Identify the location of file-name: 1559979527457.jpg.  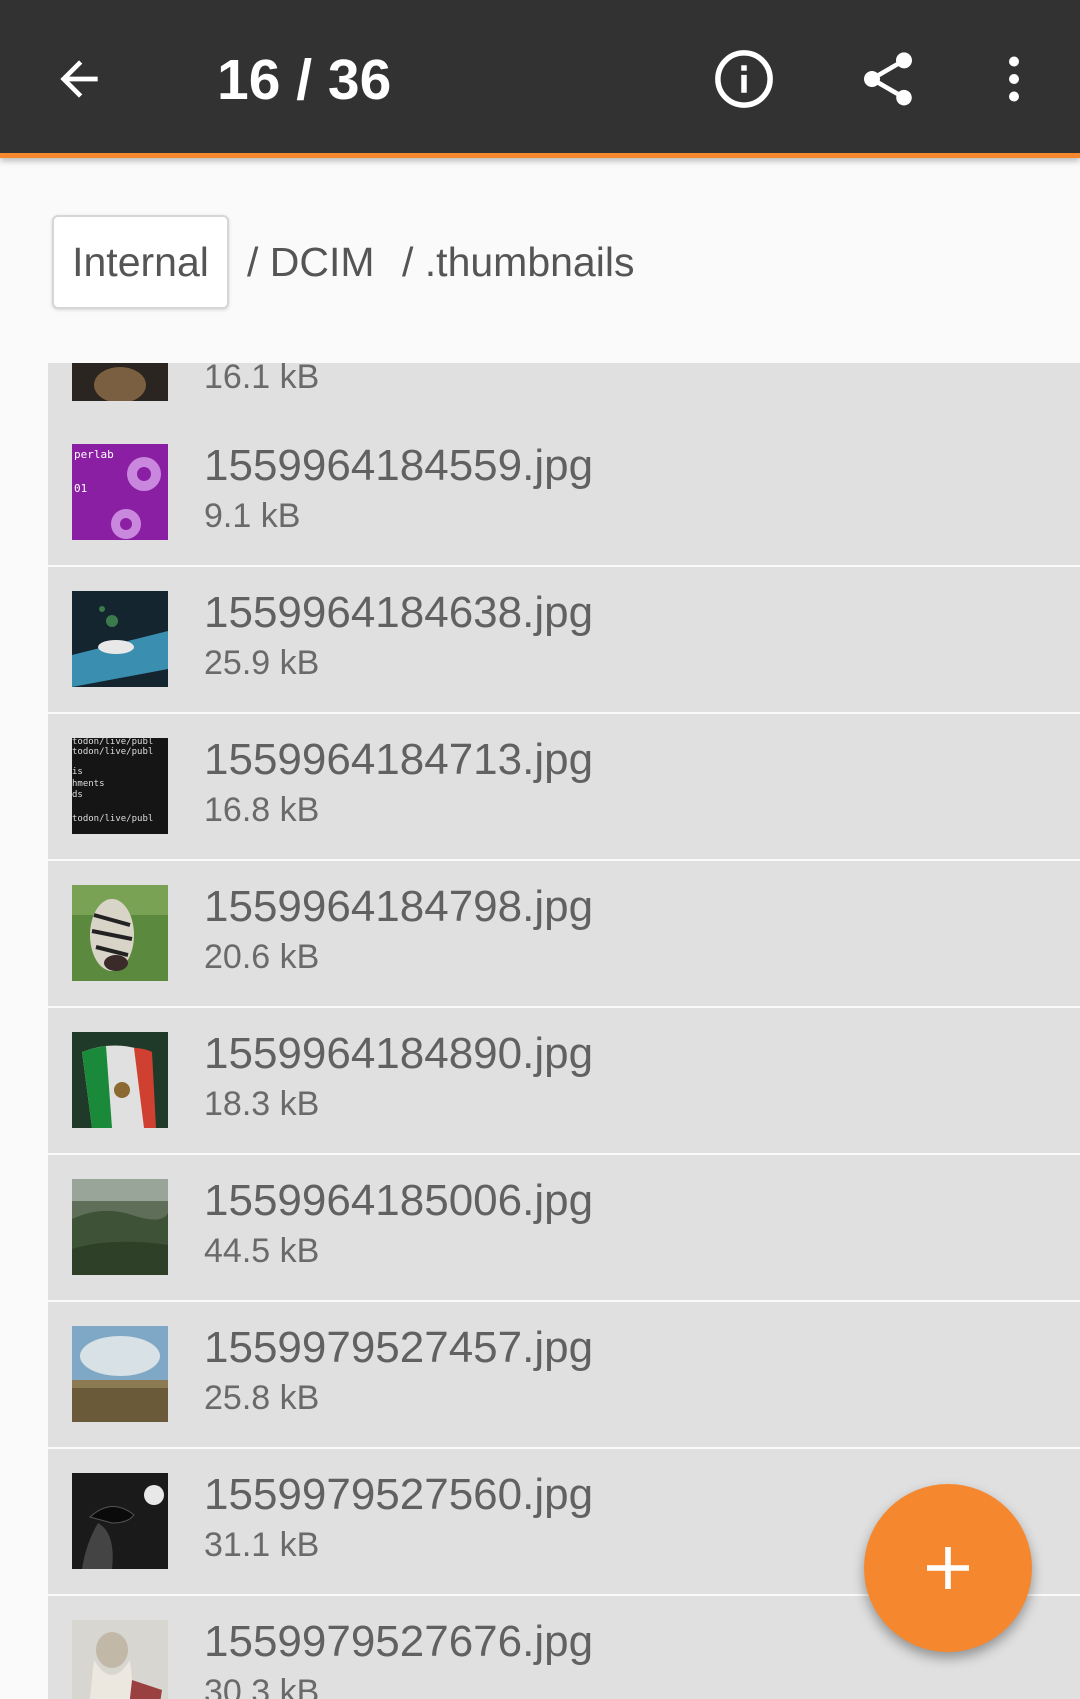
(399, 1347).